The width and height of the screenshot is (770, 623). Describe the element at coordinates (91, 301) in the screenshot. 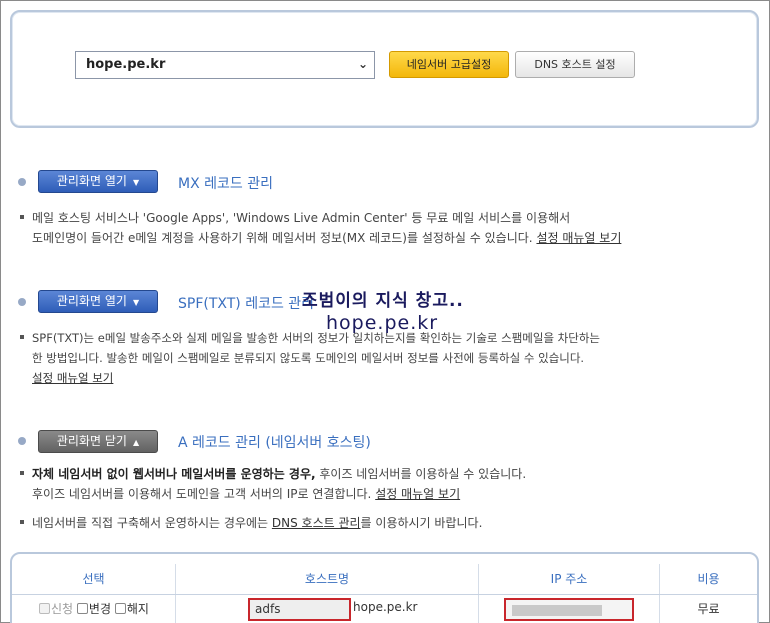

I see `spf-toggle-label: 관리화면 열기` at that location.